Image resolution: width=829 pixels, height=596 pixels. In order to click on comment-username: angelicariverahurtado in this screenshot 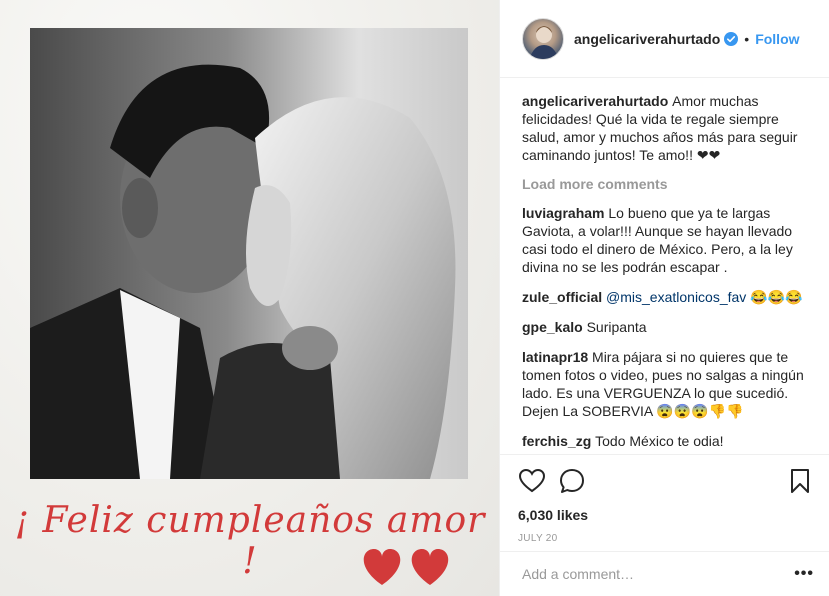, I will do `click(597, 101)`.